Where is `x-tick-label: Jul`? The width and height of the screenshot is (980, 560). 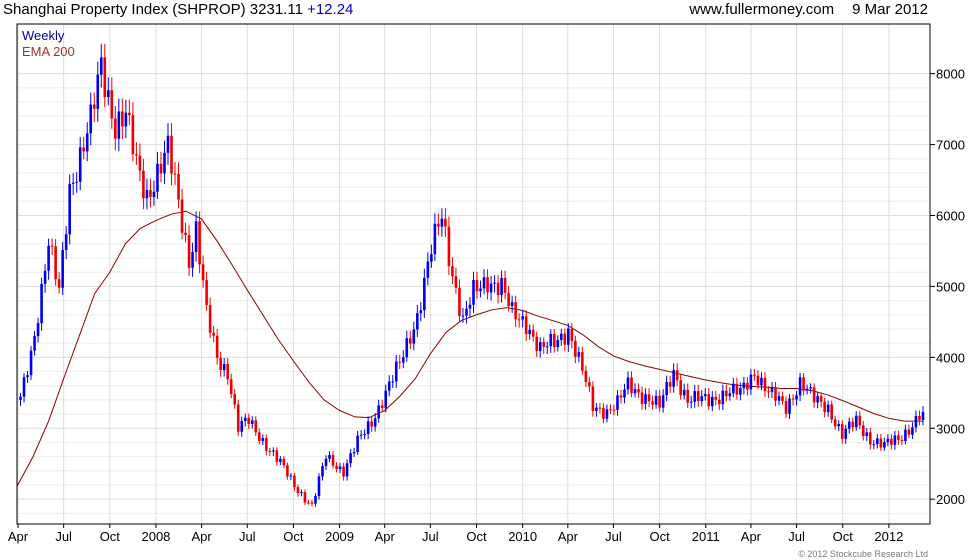
x-tick-label: Jul is located at coordinates (613, 536).